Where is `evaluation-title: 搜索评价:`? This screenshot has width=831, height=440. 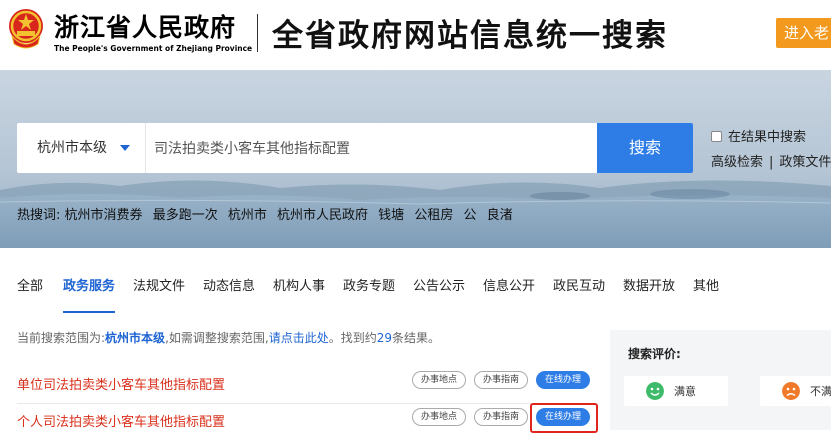 evaluation-title: 搜索评价: is located at coordinates (654, 354).